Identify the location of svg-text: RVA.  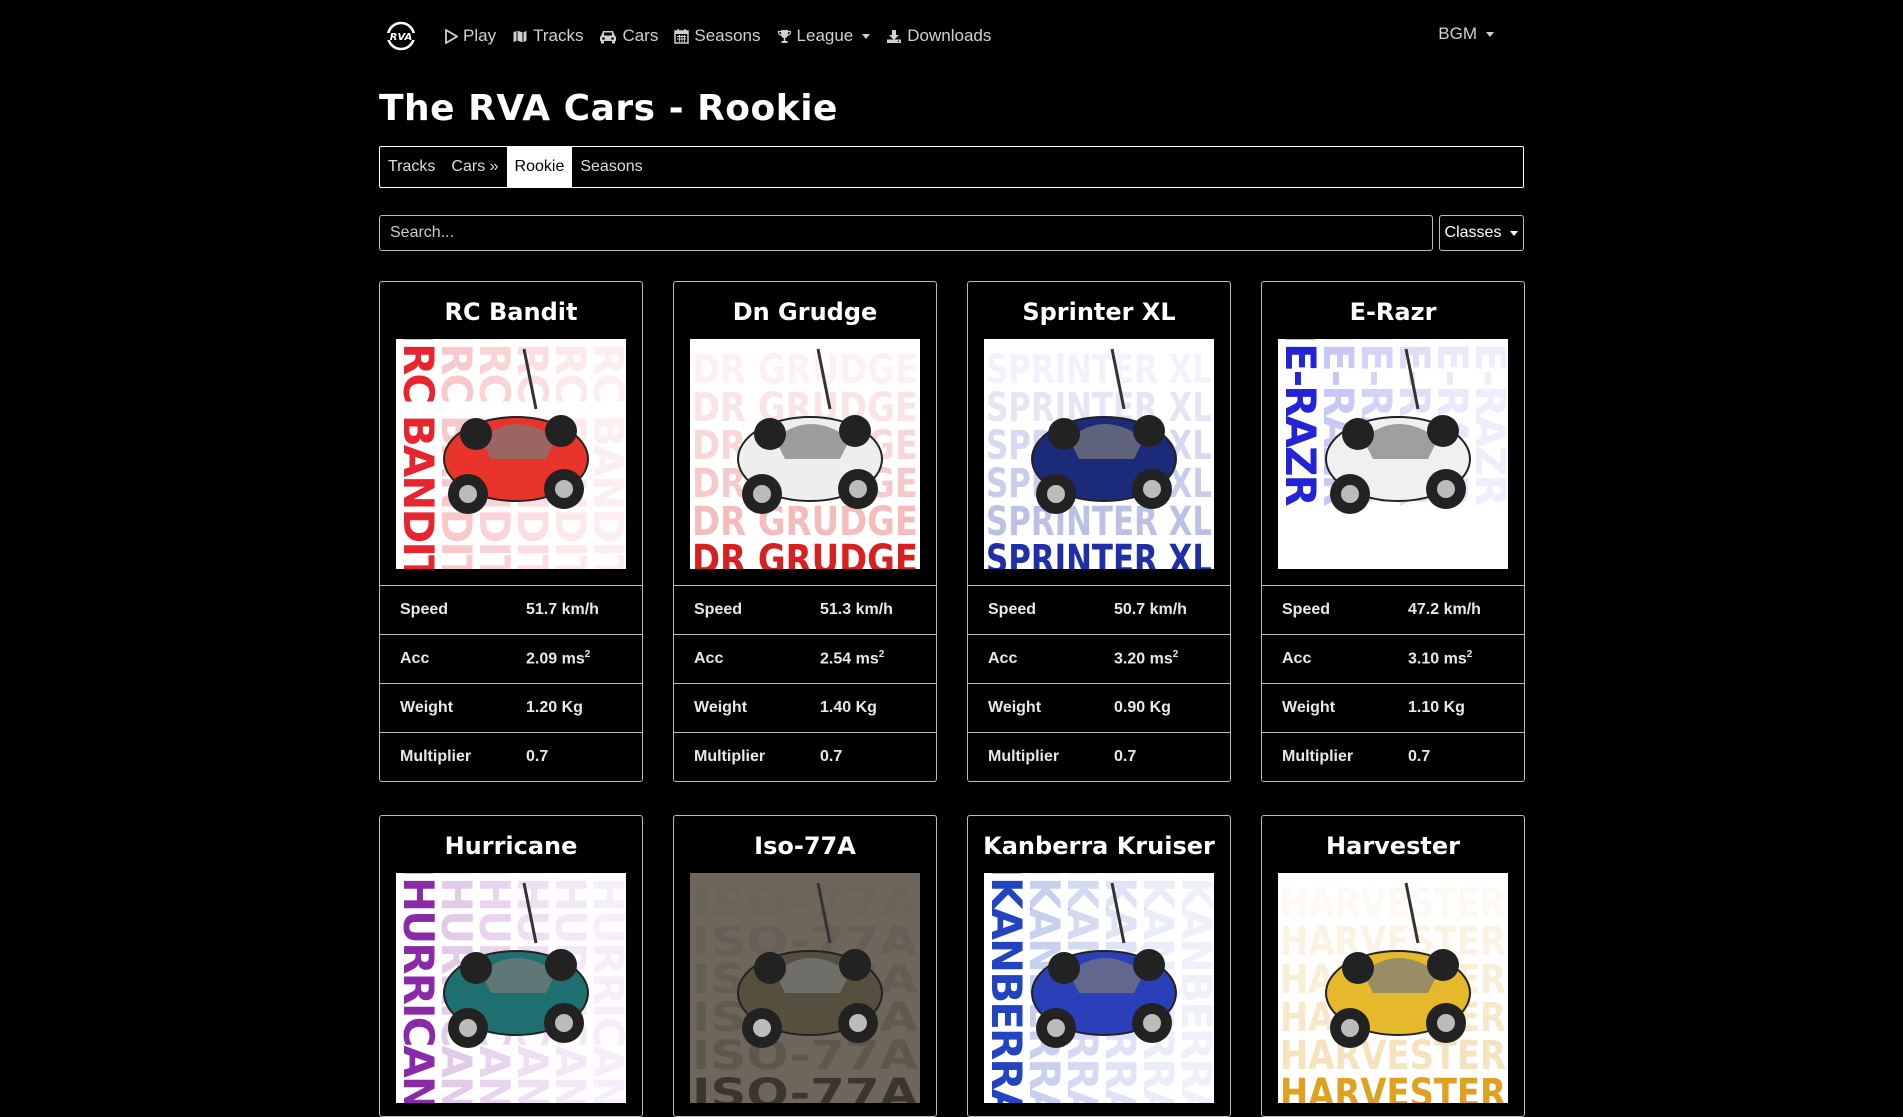
(401, 37).